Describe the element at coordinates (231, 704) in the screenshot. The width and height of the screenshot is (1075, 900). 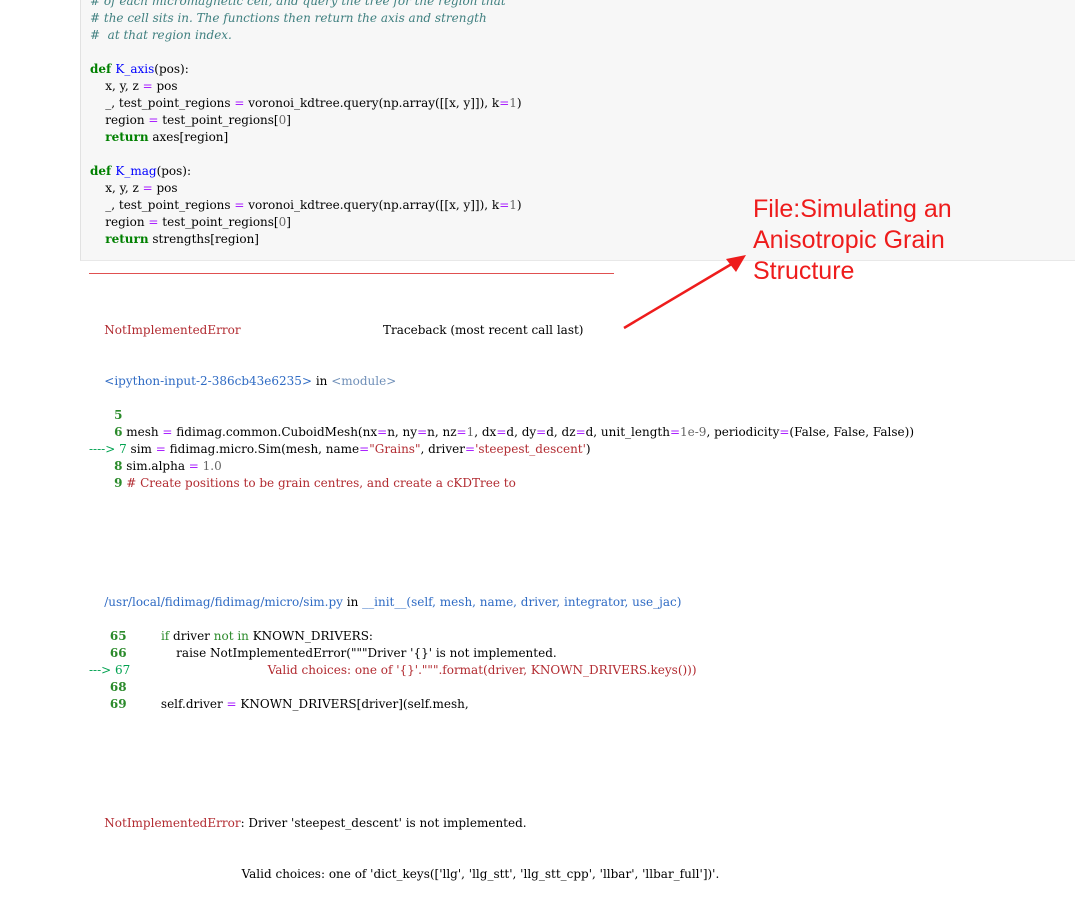
I see `frame2-token: =` at that location.